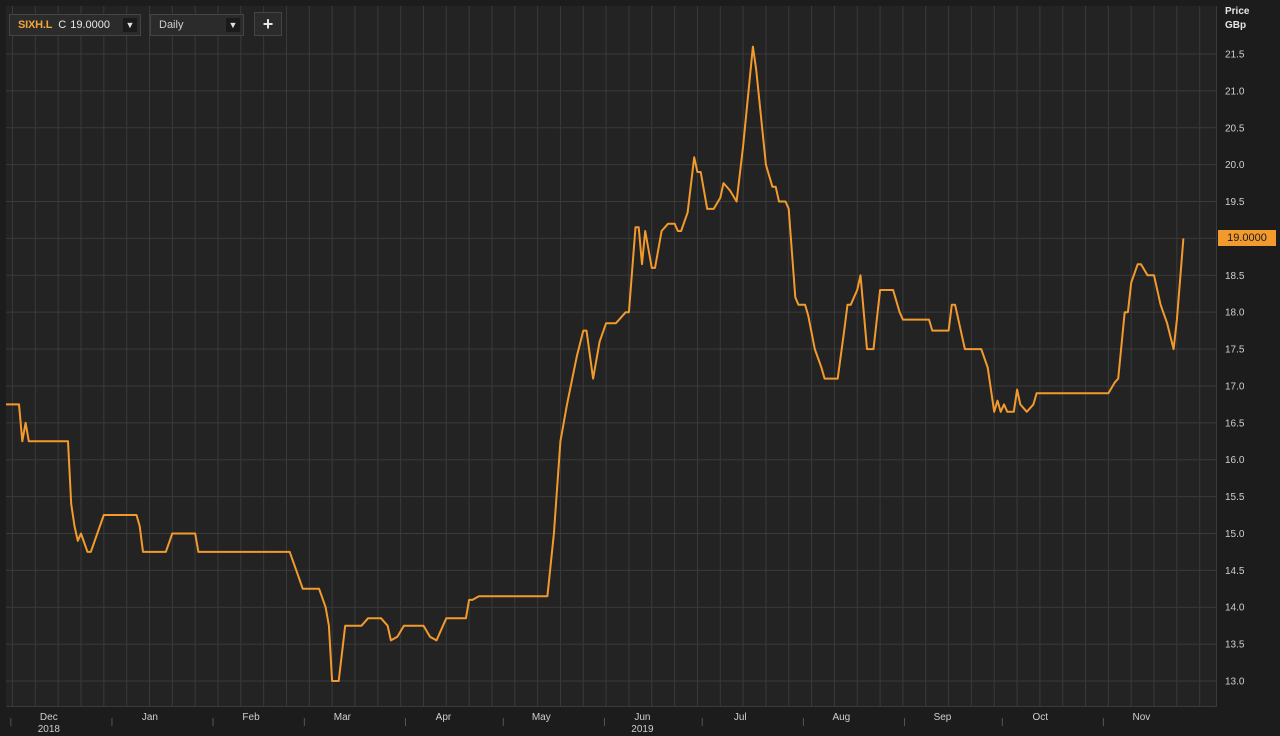 The image size is (1280, 736). What do you see at coordinates (171, 25) in the screenshot?
I see `interval-value: Daily` at bounding box center [171, 25].